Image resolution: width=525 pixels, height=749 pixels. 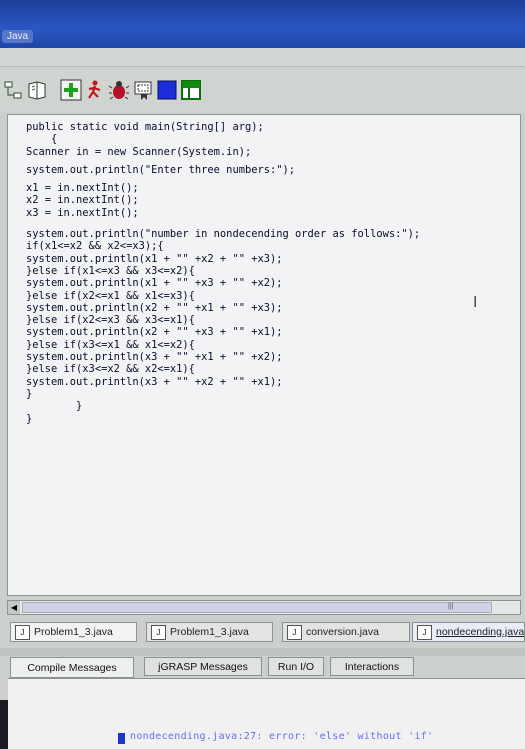 I want to click on code-line: x3 = in.nextInt();, so click(x=223, y=213).